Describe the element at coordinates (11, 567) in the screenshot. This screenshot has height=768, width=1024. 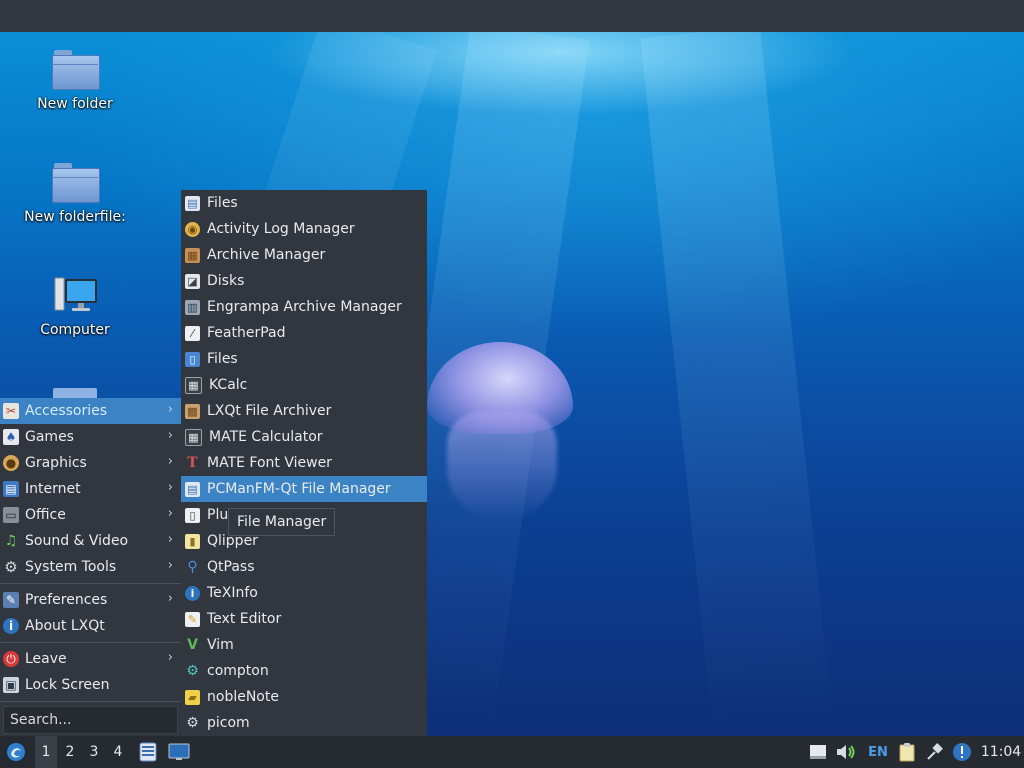
I see `system-tools-icon: ⚙` at that location.